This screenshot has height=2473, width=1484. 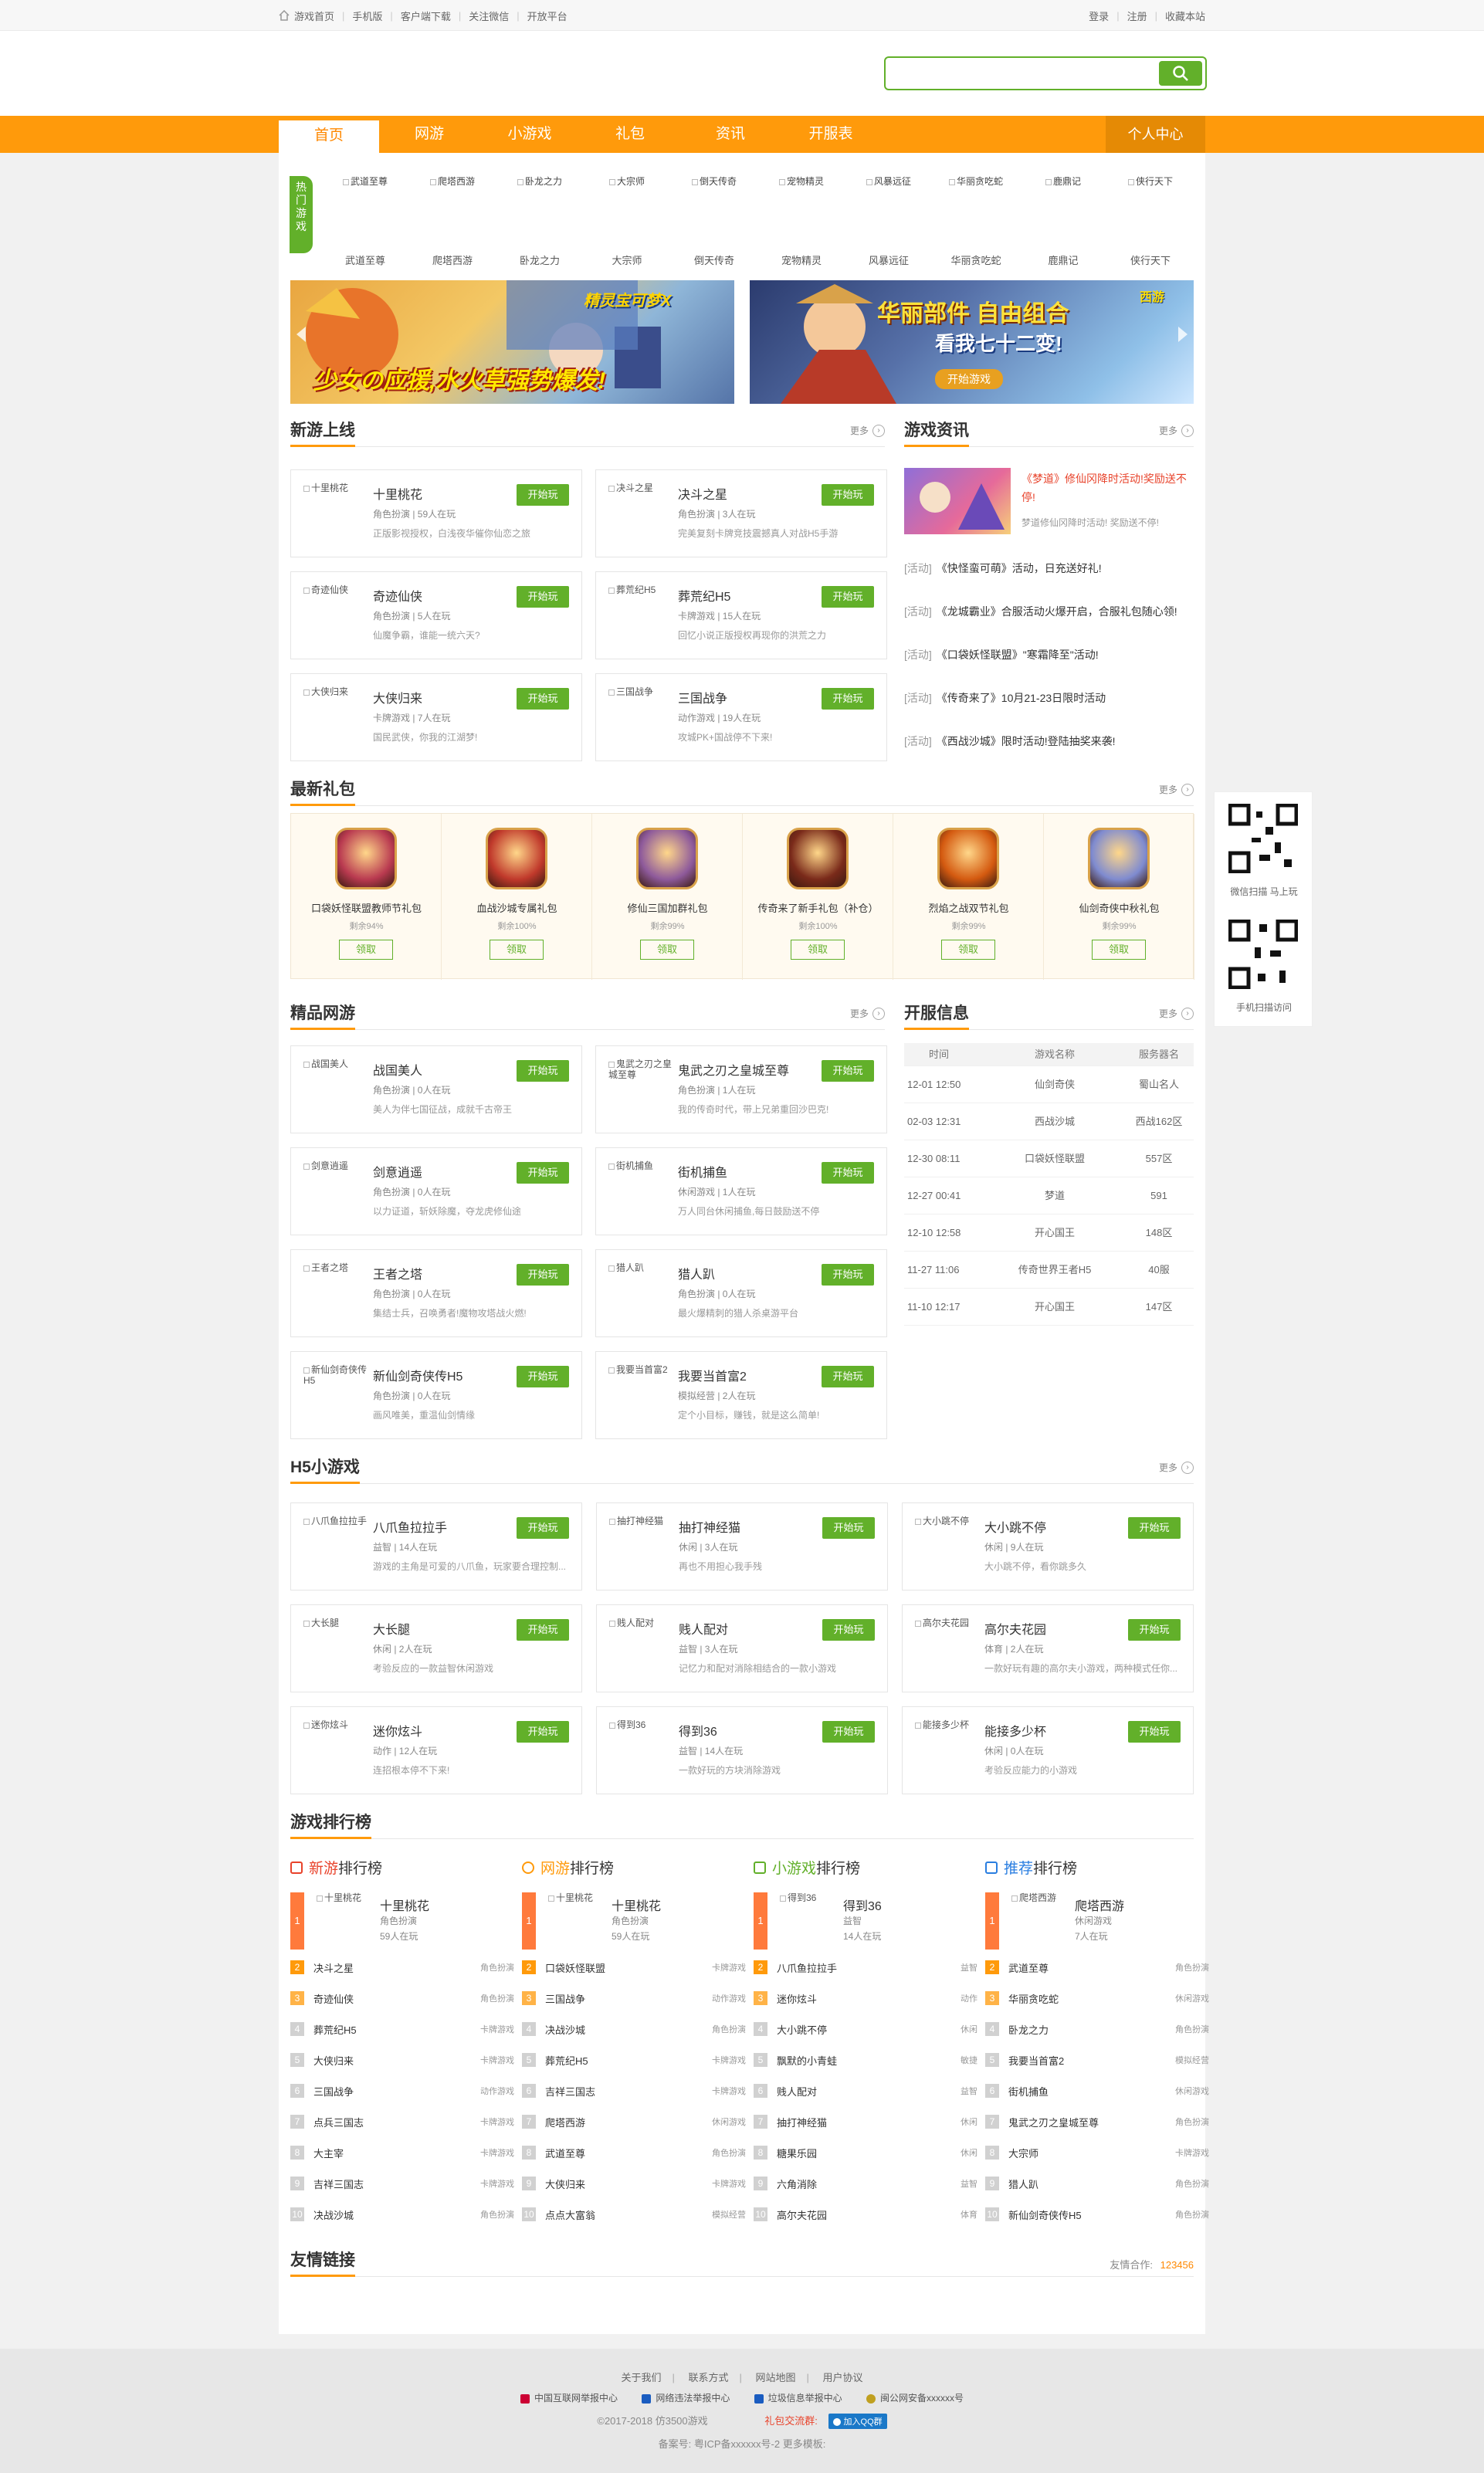 I want to click on rank-list-item: 8 大主宰 卡牌游戏, so click(x=402, y=2152).